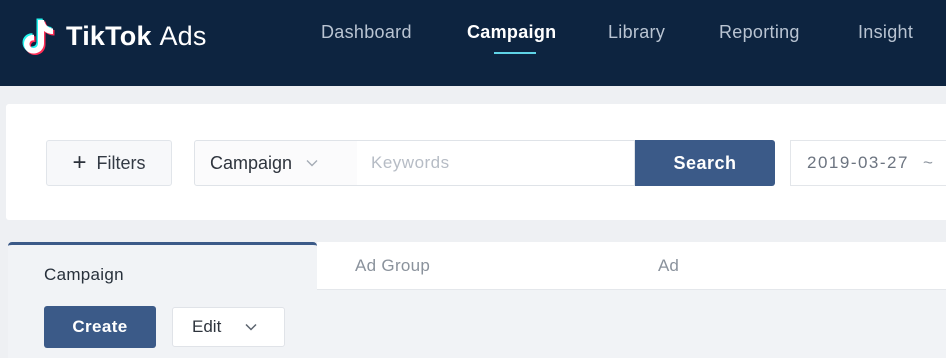 The image size is (946, 358). Describe the element at coordinates (251, 162) in the screenshot. I see `search-scope-value: Campaign` at that location.